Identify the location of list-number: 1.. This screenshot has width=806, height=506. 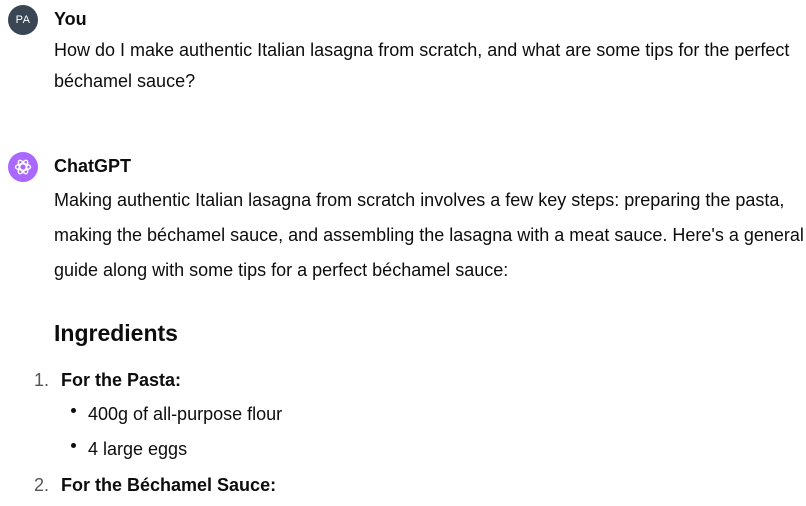
(42, 380).